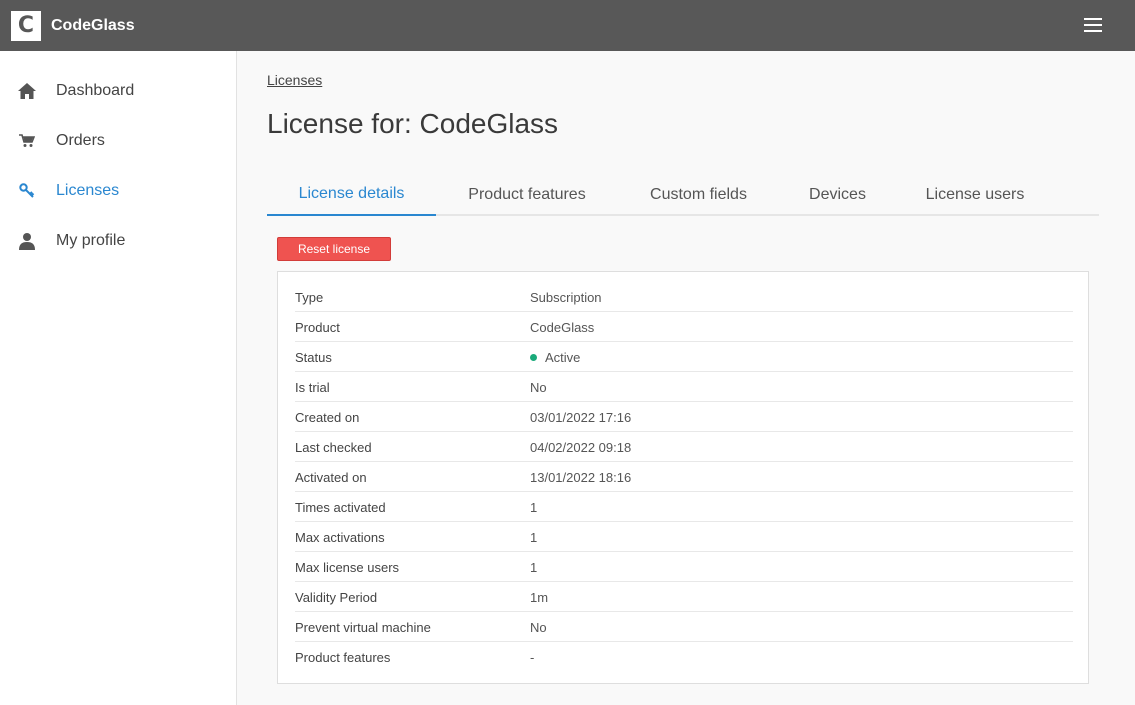  Describe the element at coordinates (80, 140) in the screenshot. I see `sidebar-item-label: Orders` at that location.